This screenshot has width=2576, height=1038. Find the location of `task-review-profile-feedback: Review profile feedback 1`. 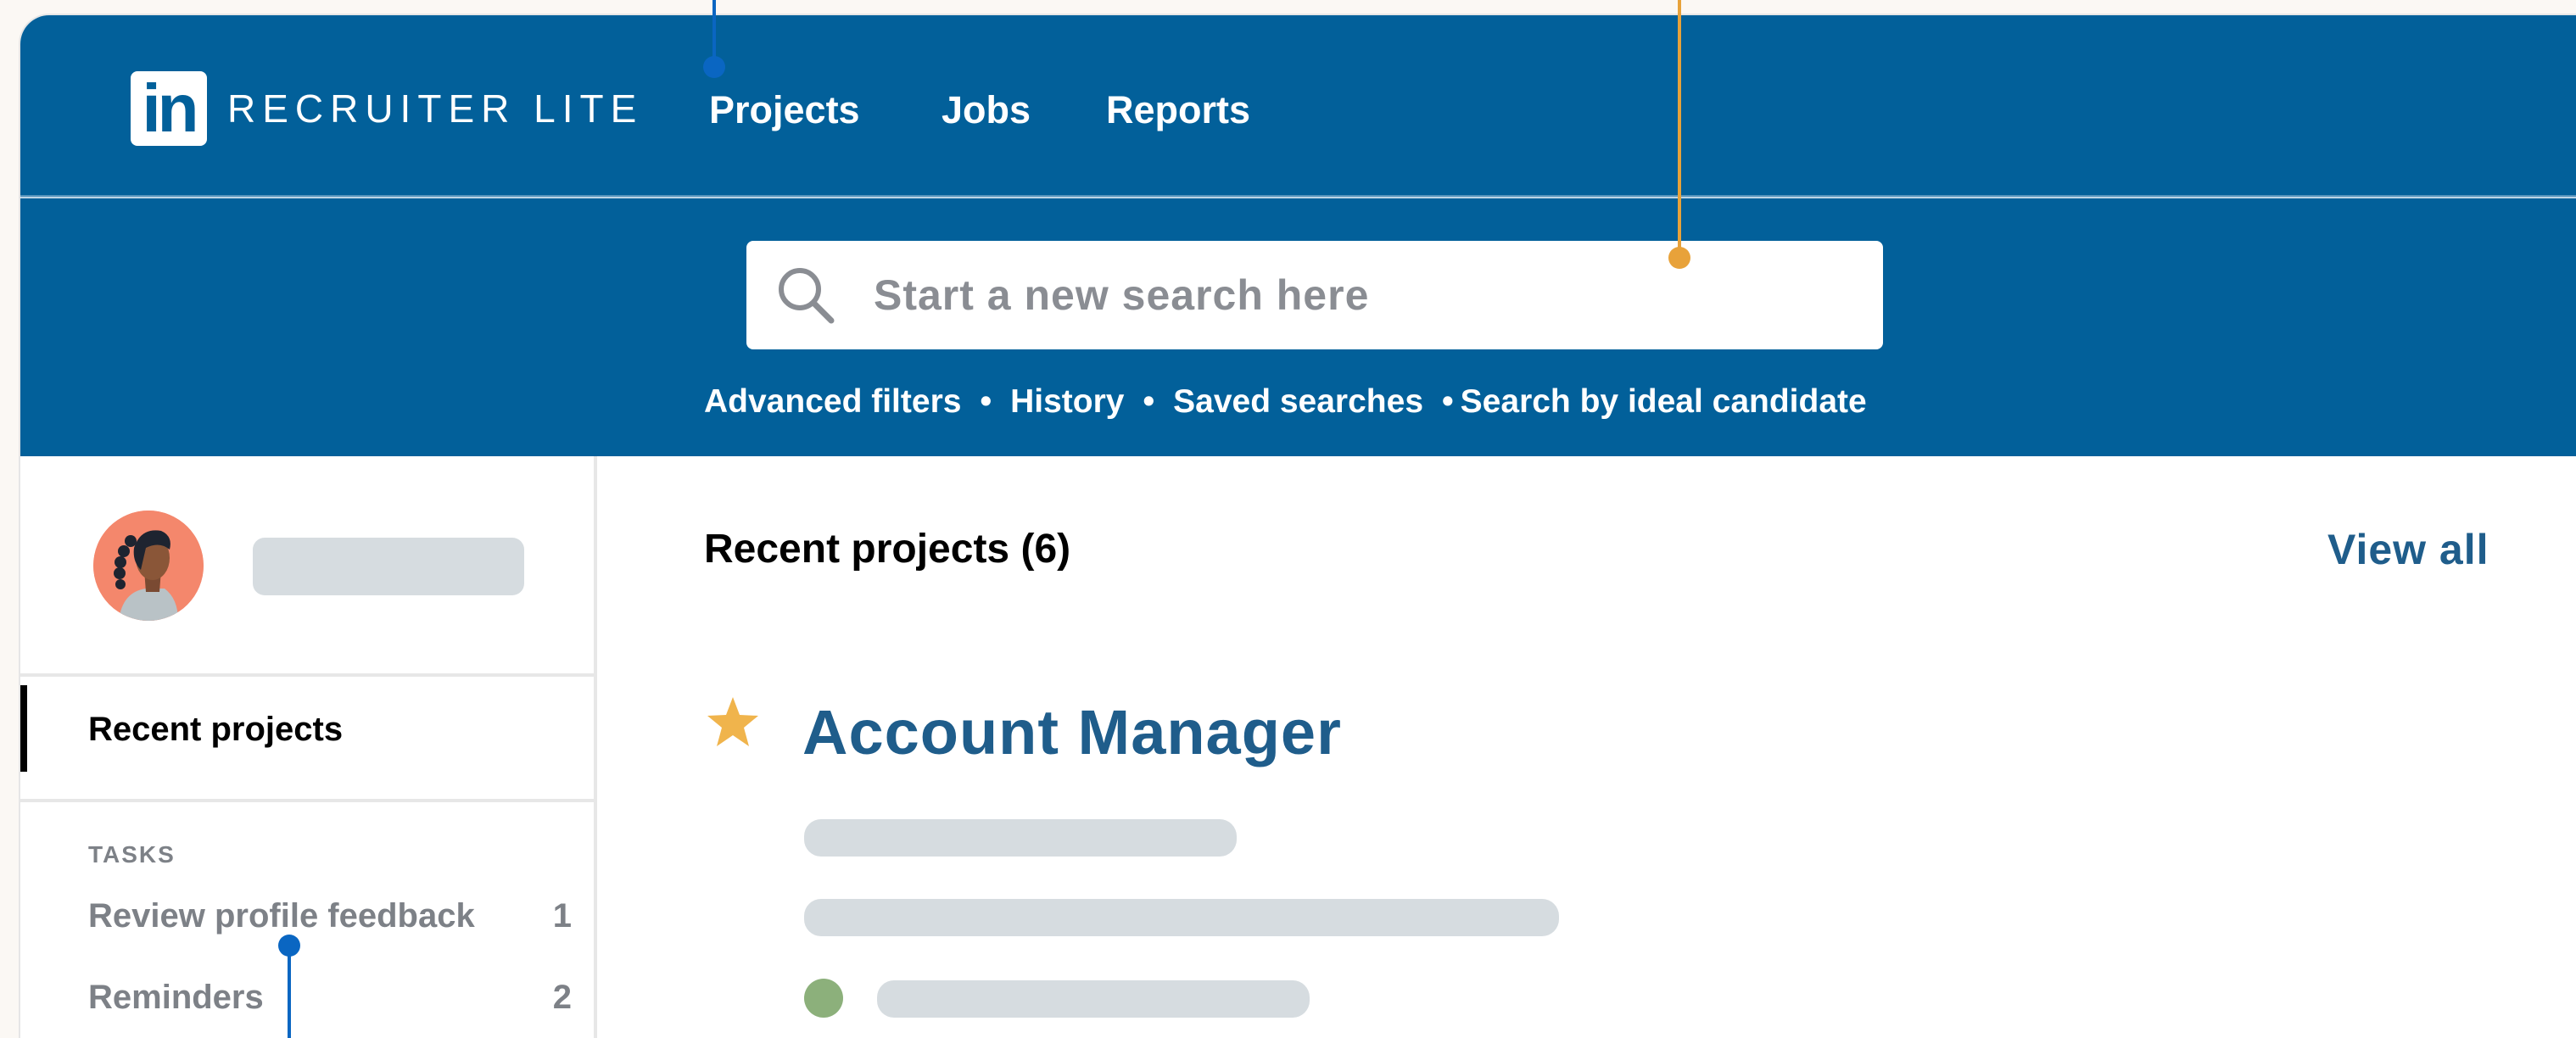

task-review-profile-feedback: Review profile feedback 1 is located at coordinates (330, 916).